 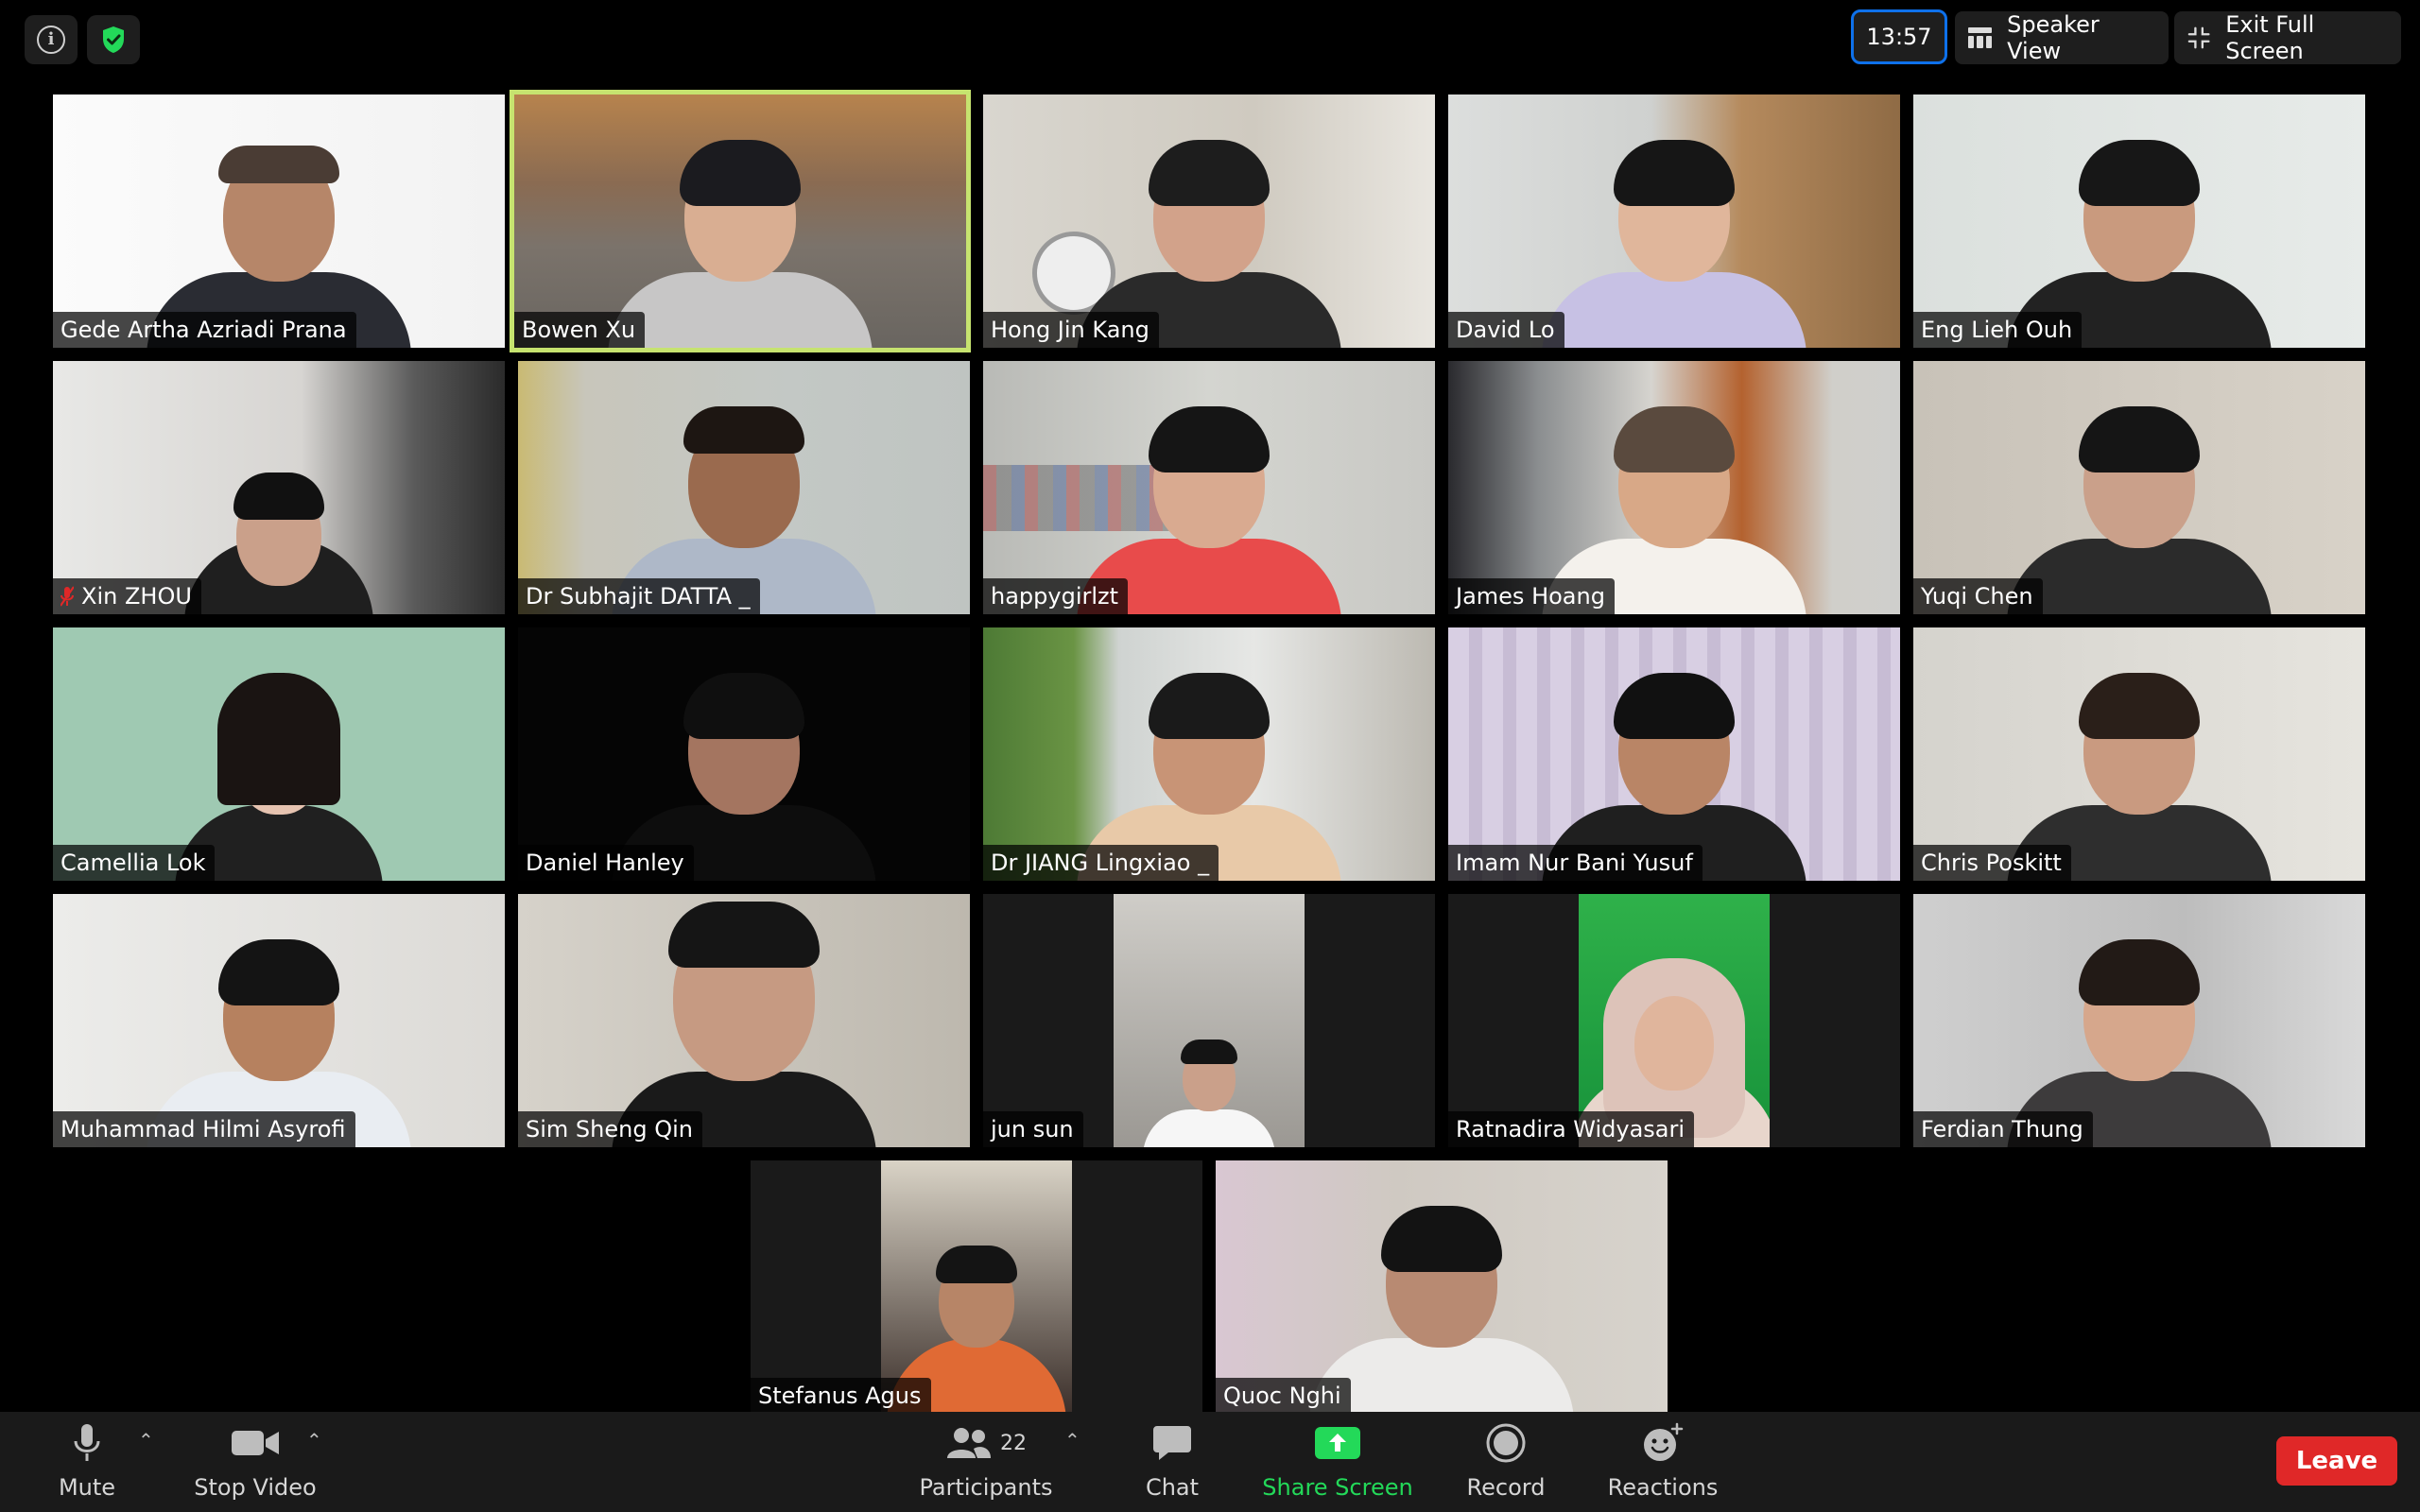 I want to click on participant-name: Imam Nur Bani Yusuf, so click(x=1575, y=863).